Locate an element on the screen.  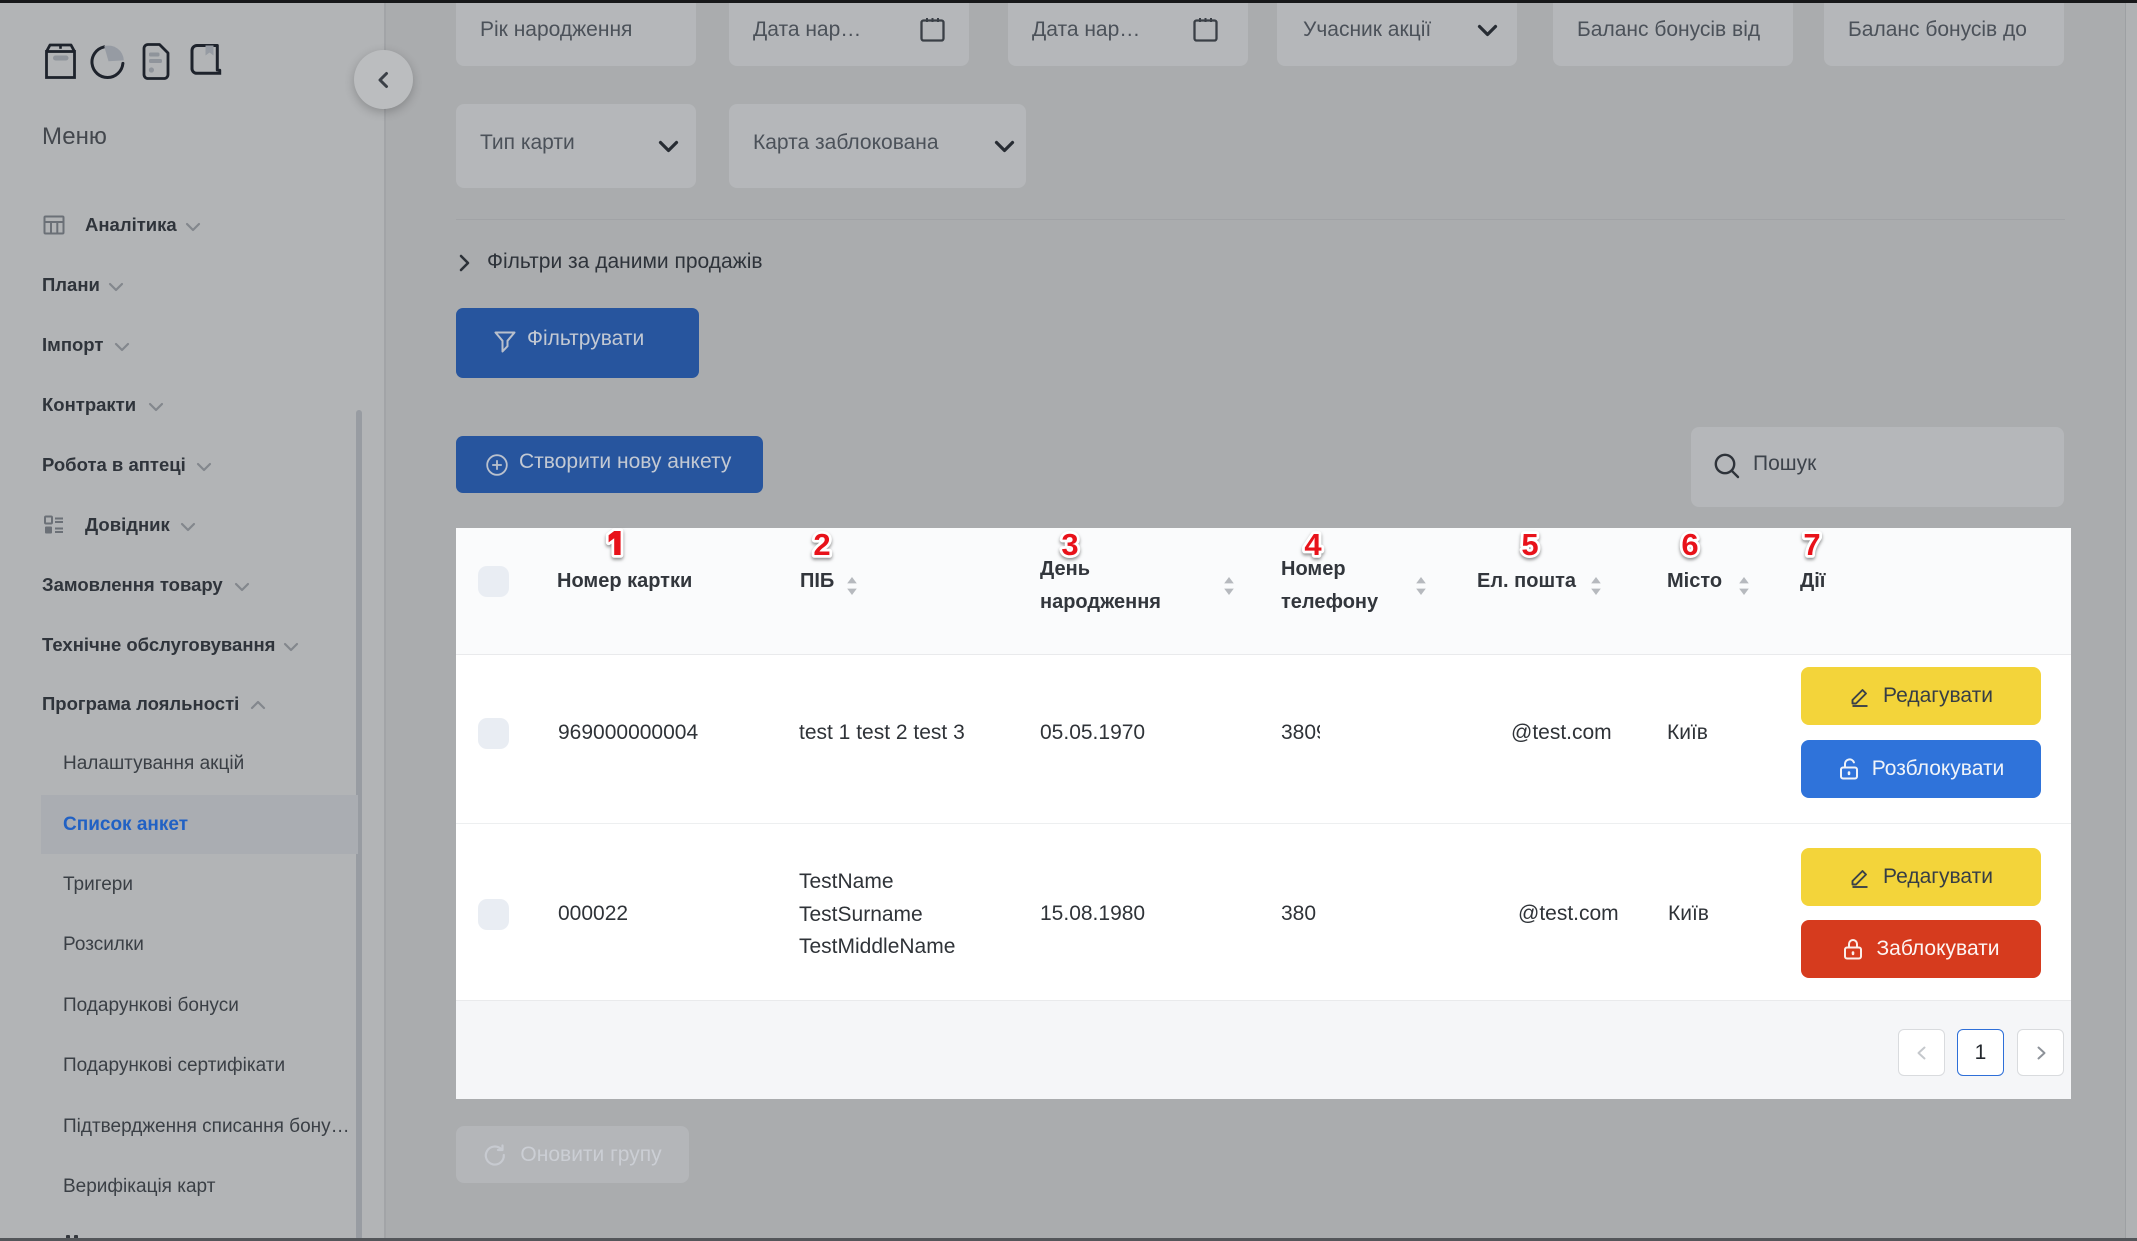
svg-text: 6 is located at coordinates (1689, 544).